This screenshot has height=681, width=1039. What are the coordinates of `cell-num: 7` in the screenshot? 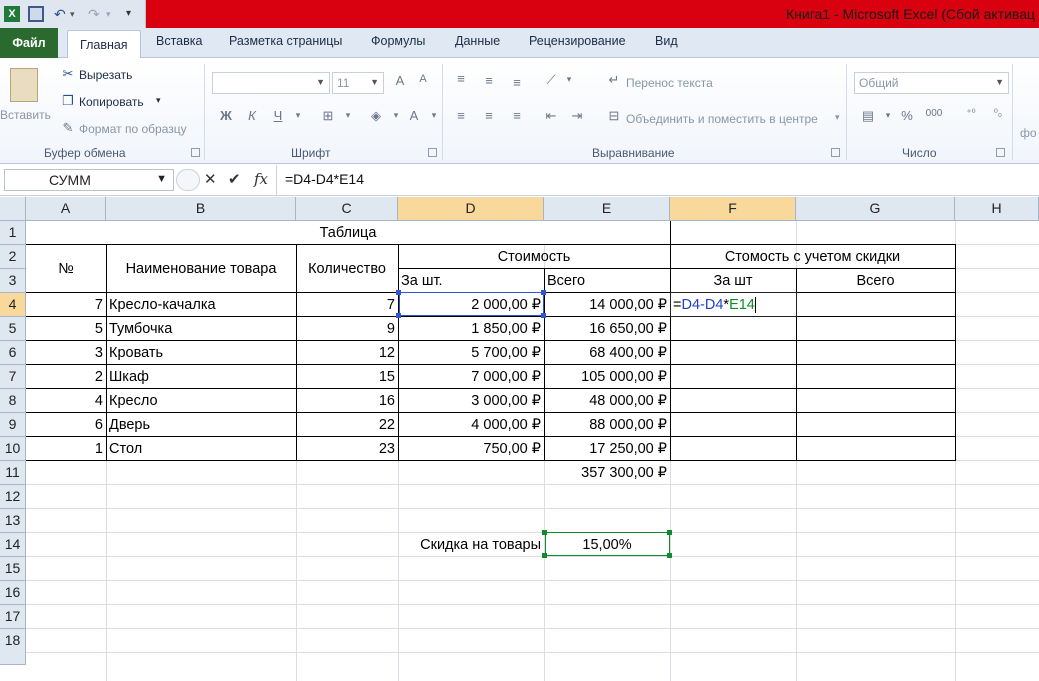 It's located at (66, 305).